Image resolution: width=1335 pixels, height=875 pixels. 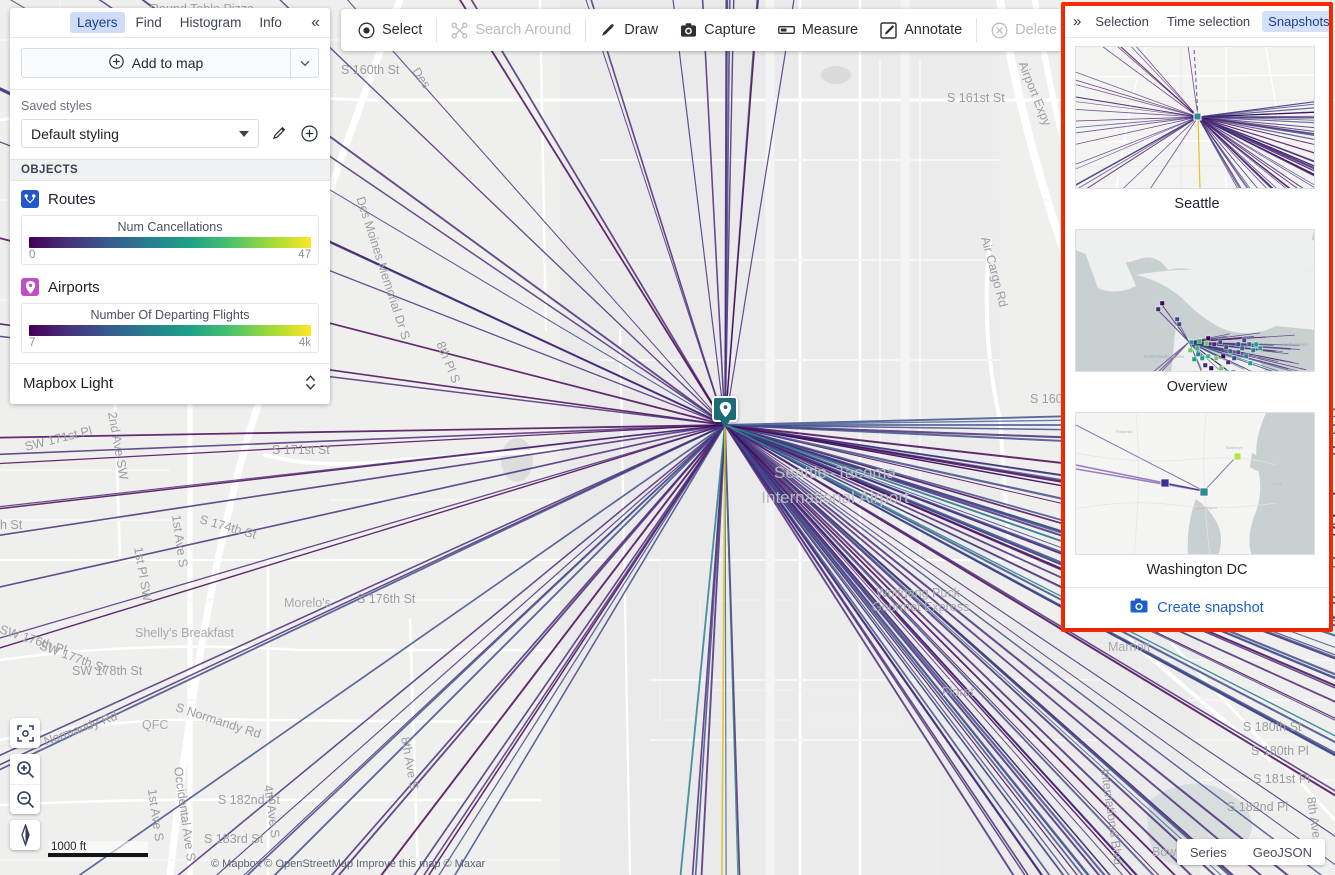 I want to click on series-button: Series, so click(x=1208, y=852).